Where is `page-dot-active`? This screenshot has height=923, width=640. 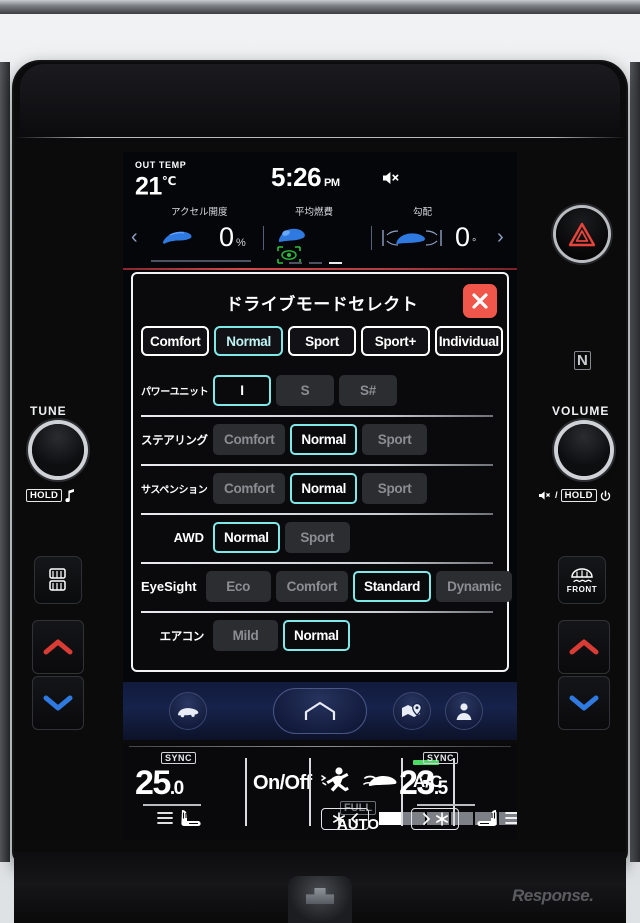 page-dot-active is located at coordinates (335, 263).